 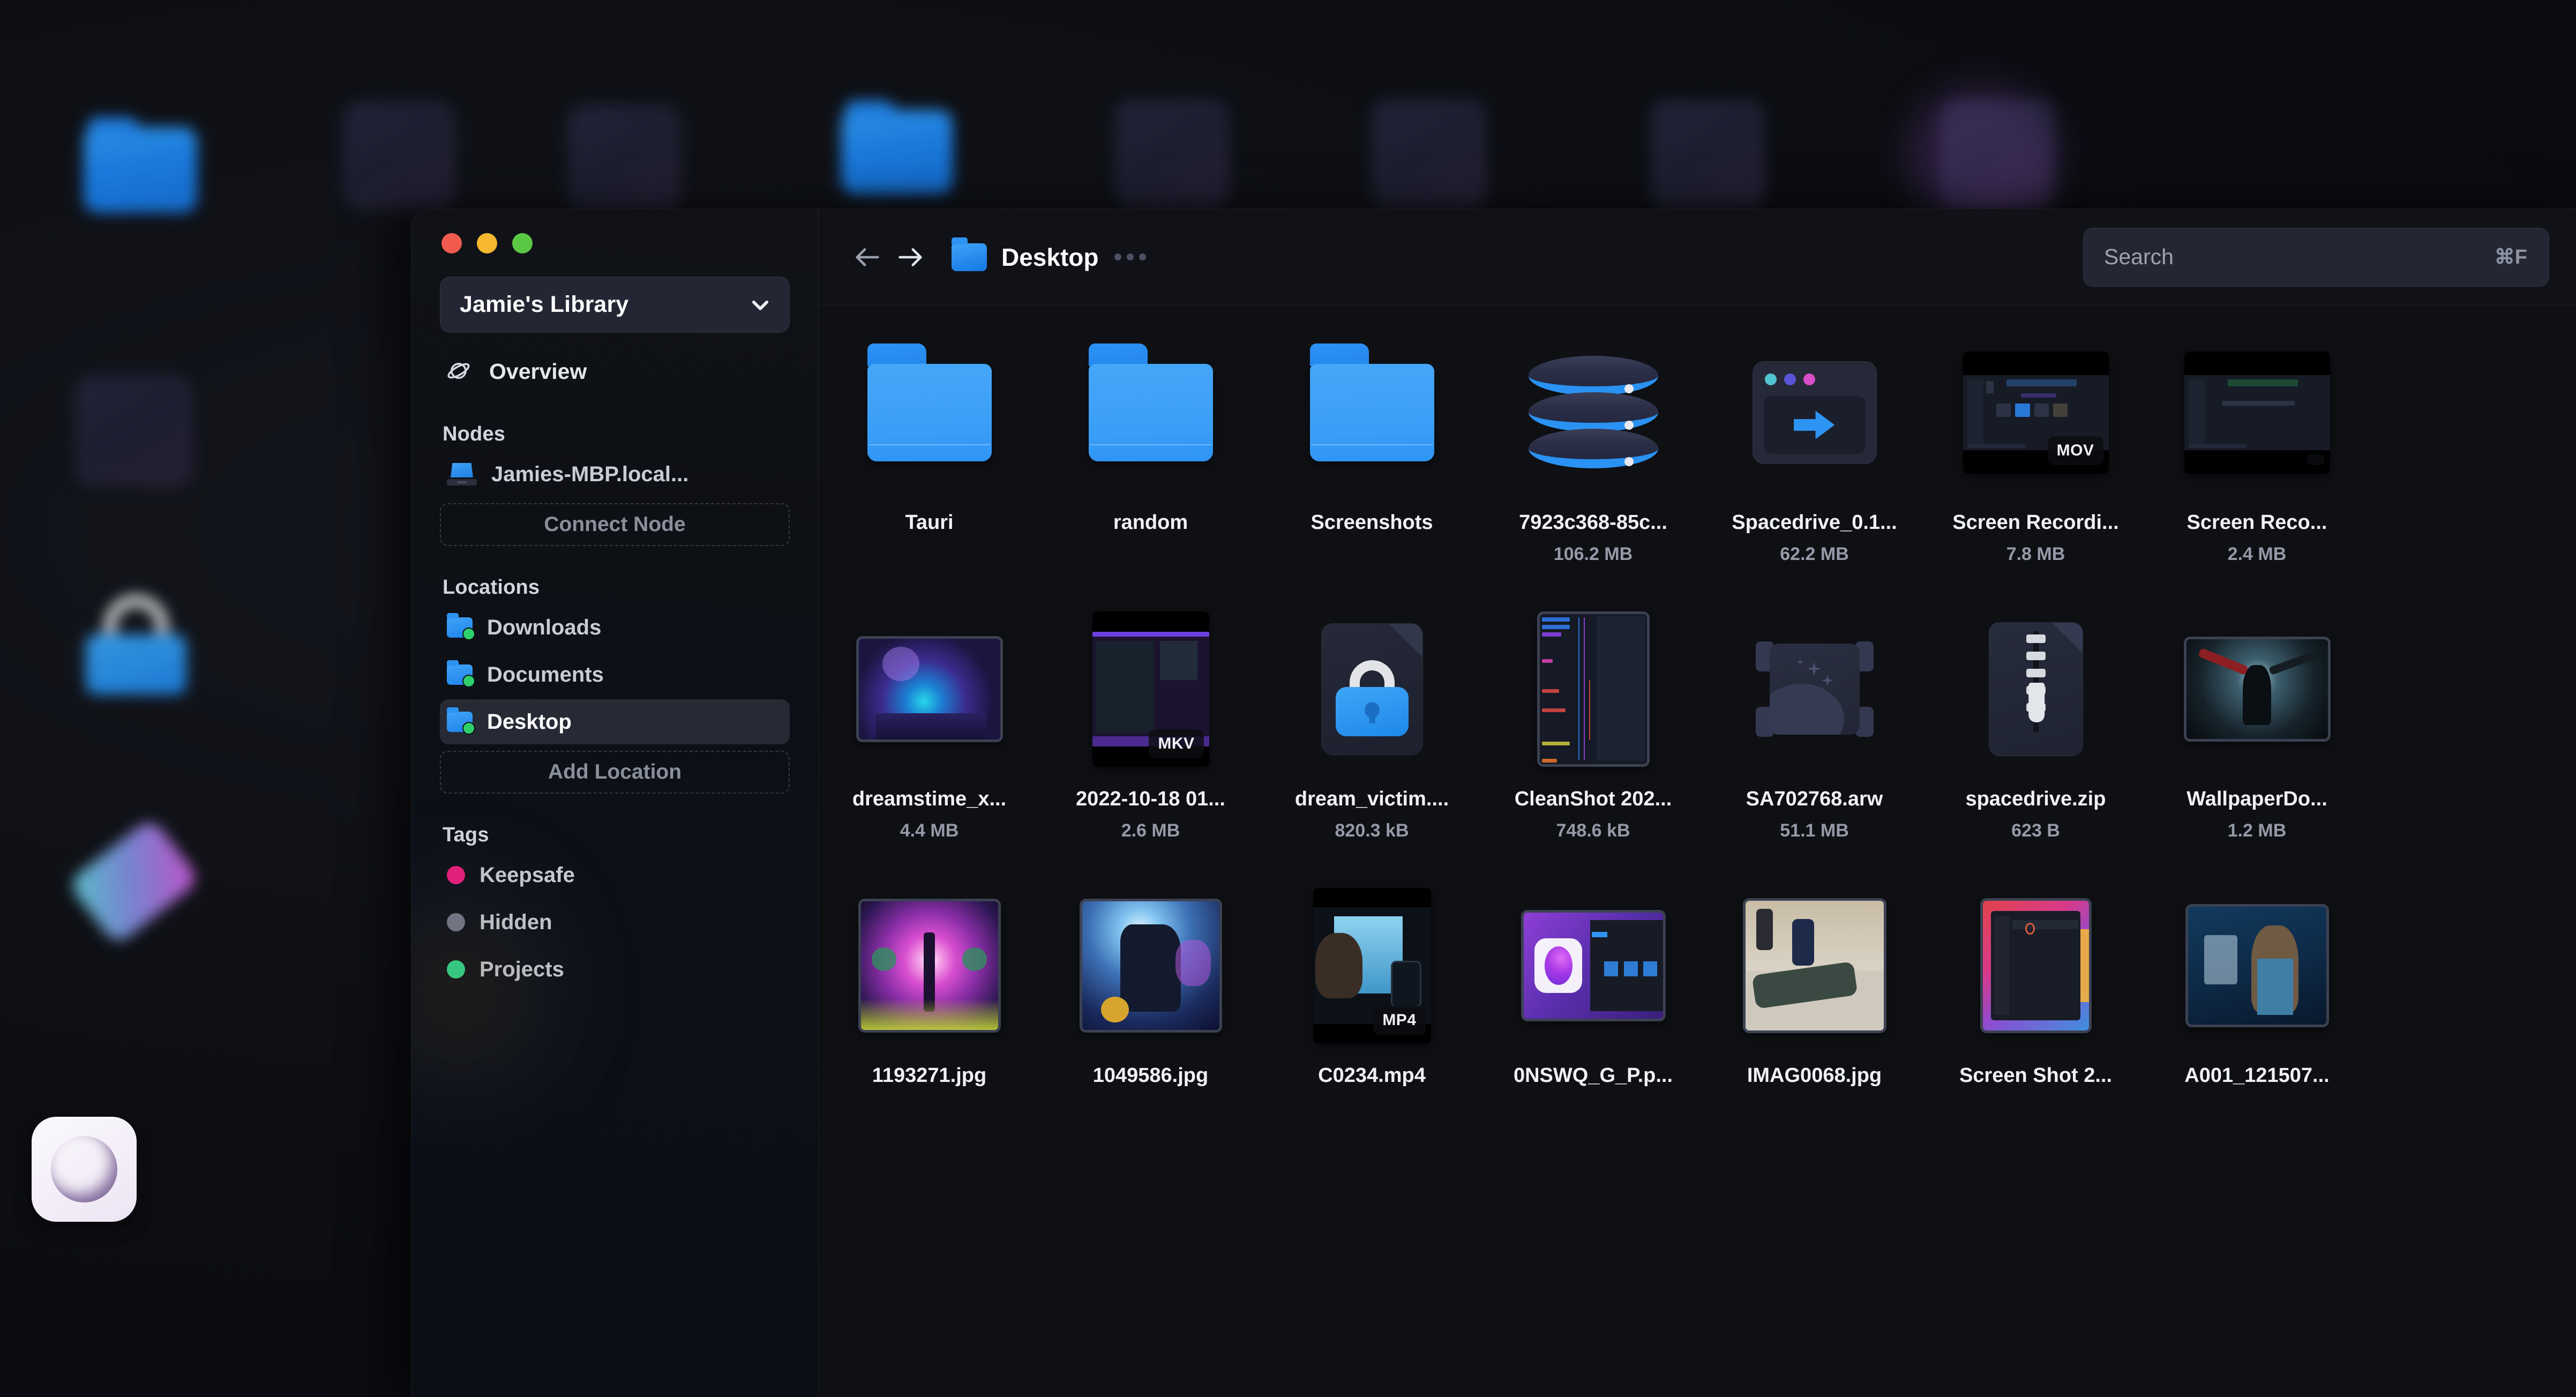 What do you see at coordinates (1371, 445) in the screenshot?
I see `file-item-screenshots: Screenshots` at bounding box center [1371, 445].